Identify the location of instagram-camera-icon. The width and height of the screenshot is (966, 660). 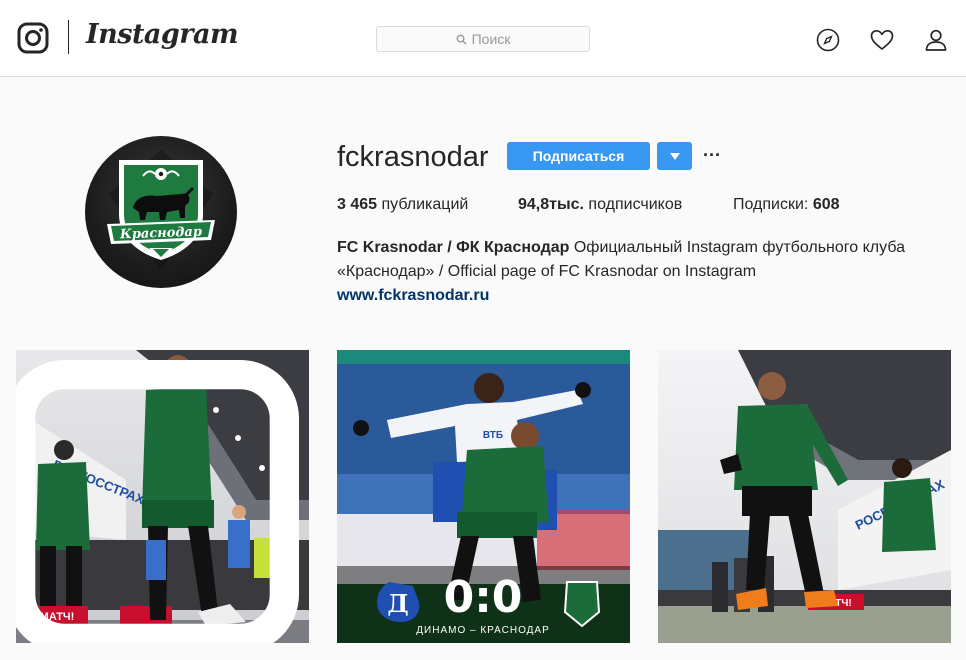
(33, 38).